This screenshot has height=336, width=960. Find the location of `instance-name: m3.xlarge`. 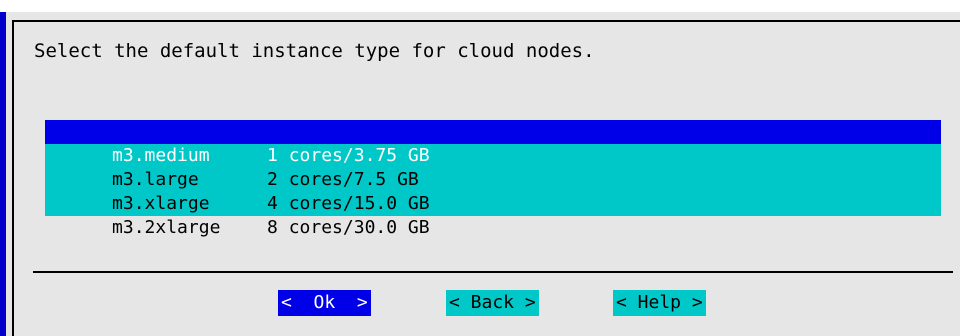

instance-name: m3.xlarge is located at coordinates (161, 203).